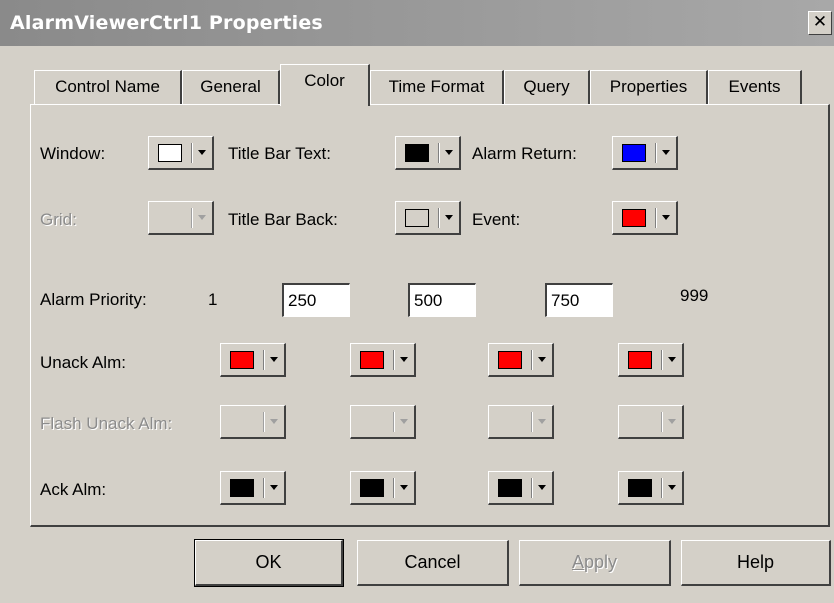 The width and height of the screenshot is (834, 603). I want to click on title-bar-text-label: Title Bar Text:, so click(279, 153).